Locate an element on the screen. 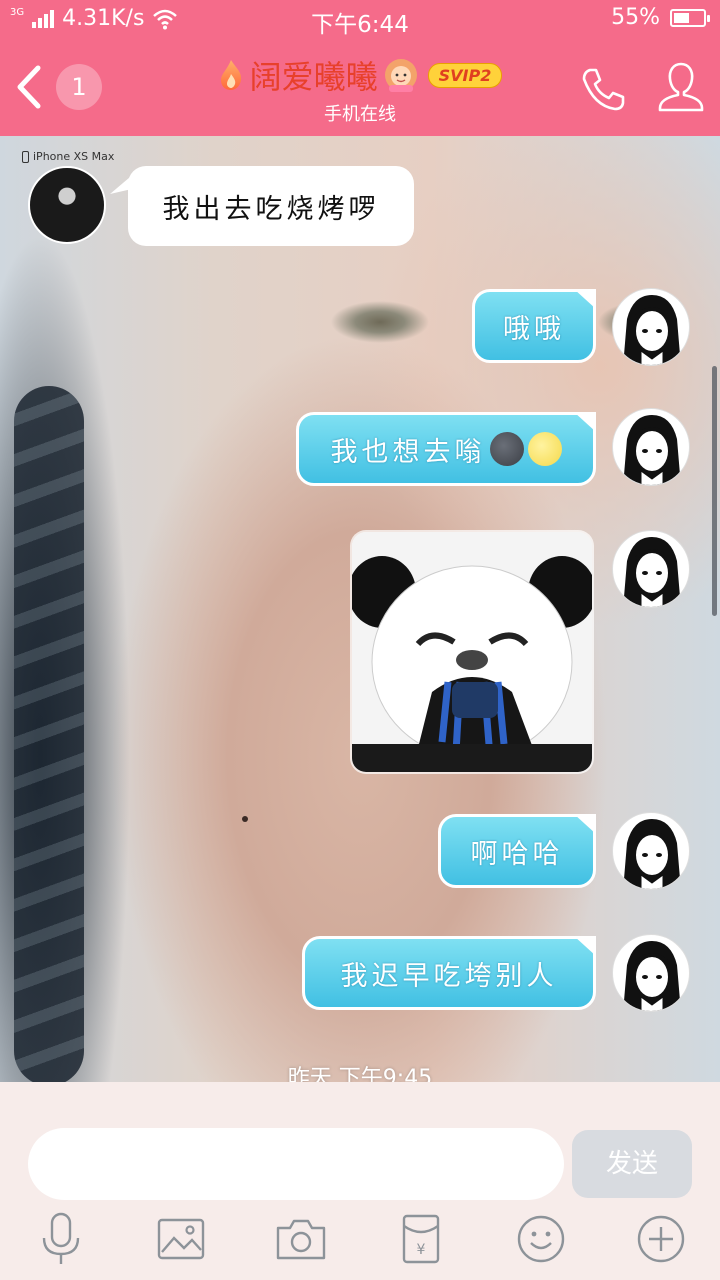 This screenshot has height=1280, width=720. message-input is located at coordinates (296, 1164).